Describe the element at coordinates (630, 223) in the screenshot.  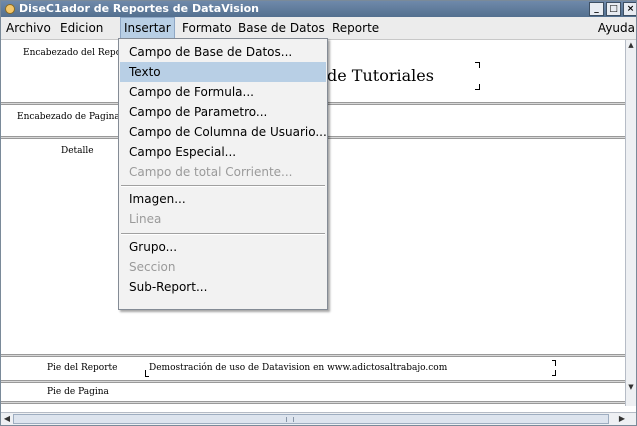
I see `vertical-scrollbar: ▲ ▼` at that location.